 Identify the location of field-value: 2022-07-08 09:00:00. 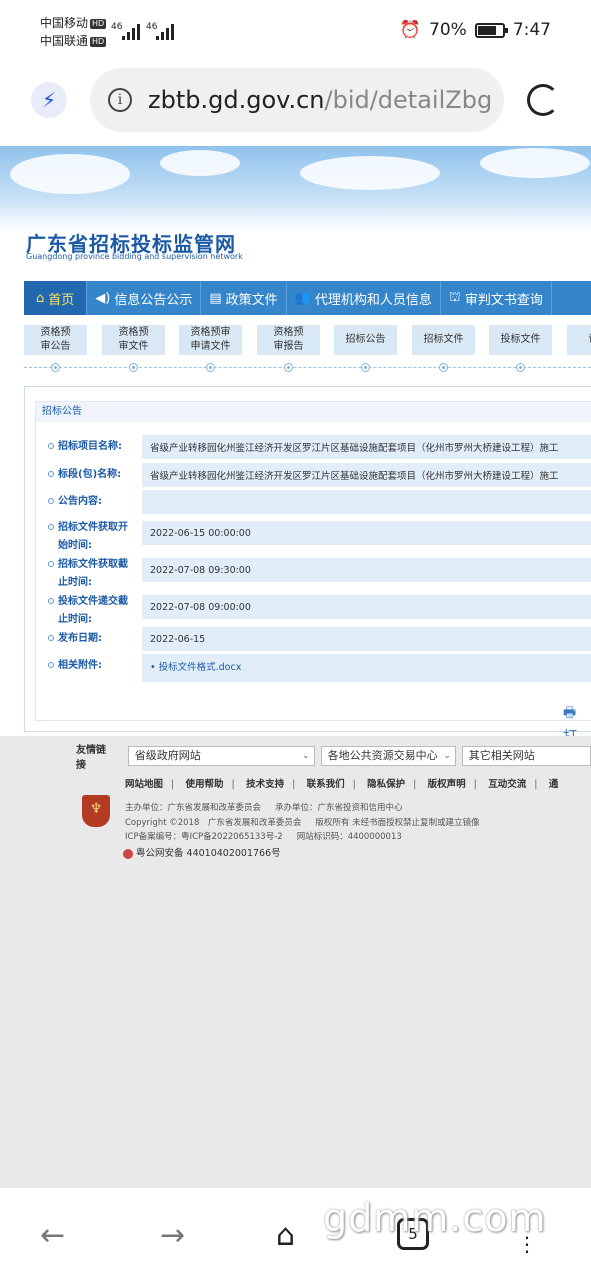
(366, 607).